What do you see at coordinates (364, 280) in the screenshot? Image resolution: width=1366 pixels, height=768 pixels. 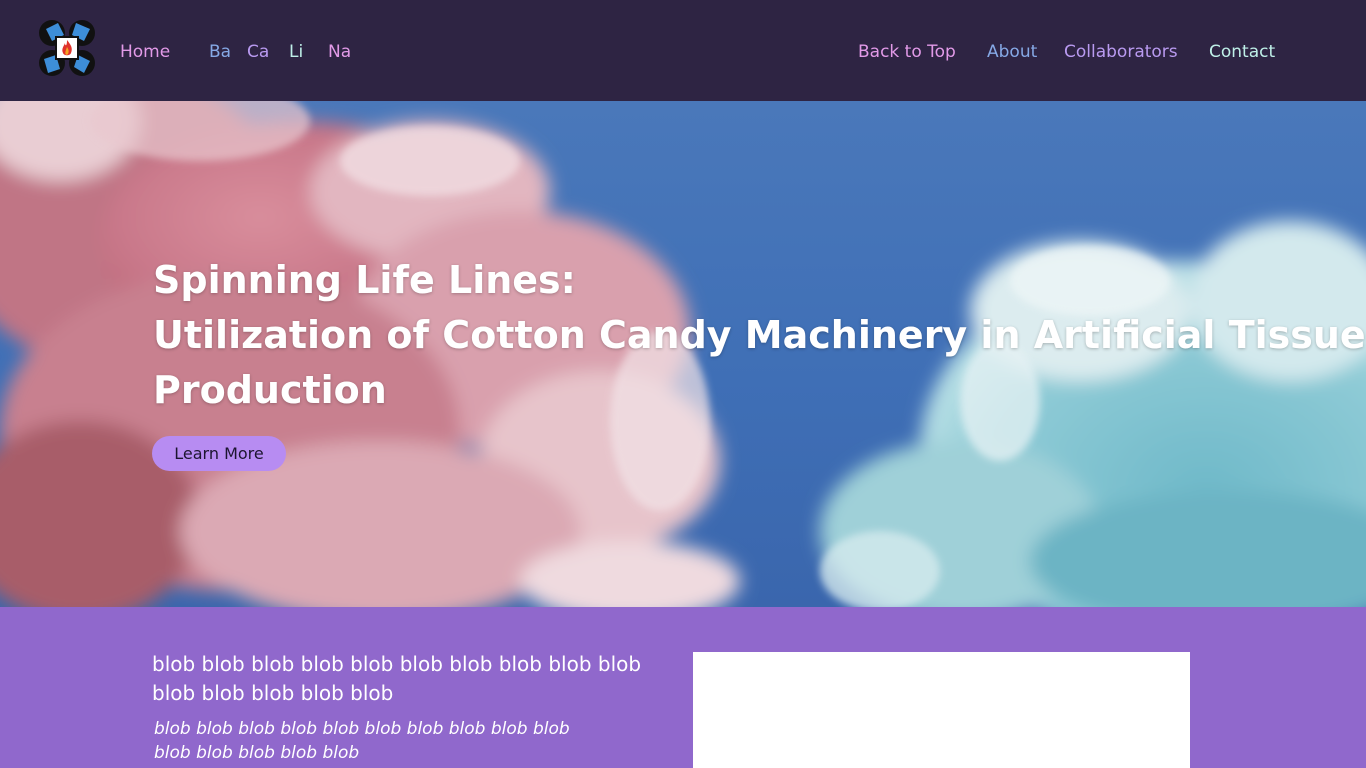 I see `hero-title-line-1: Spinning Life Lines:` at bounding box center [364, 280].